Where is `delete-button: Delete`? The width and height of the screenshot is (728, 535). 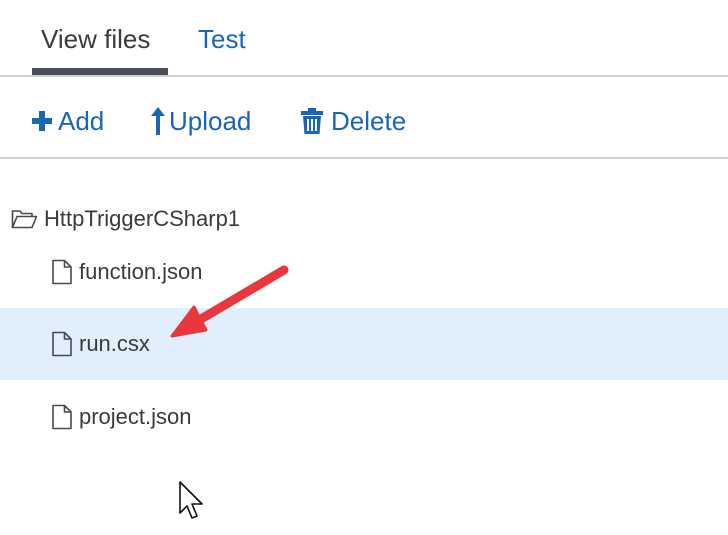
delete-button: Delete is located at coordinates (353, 121).